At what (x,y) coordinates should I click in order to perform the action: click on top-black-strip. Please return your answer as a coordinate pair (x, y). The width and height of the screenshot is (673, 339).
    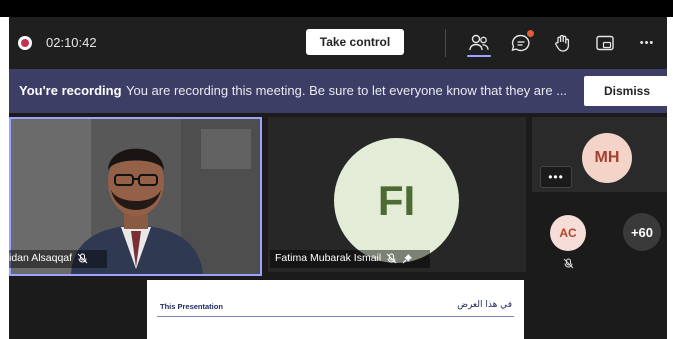
    Looking at the image, I should click on (336, 8).